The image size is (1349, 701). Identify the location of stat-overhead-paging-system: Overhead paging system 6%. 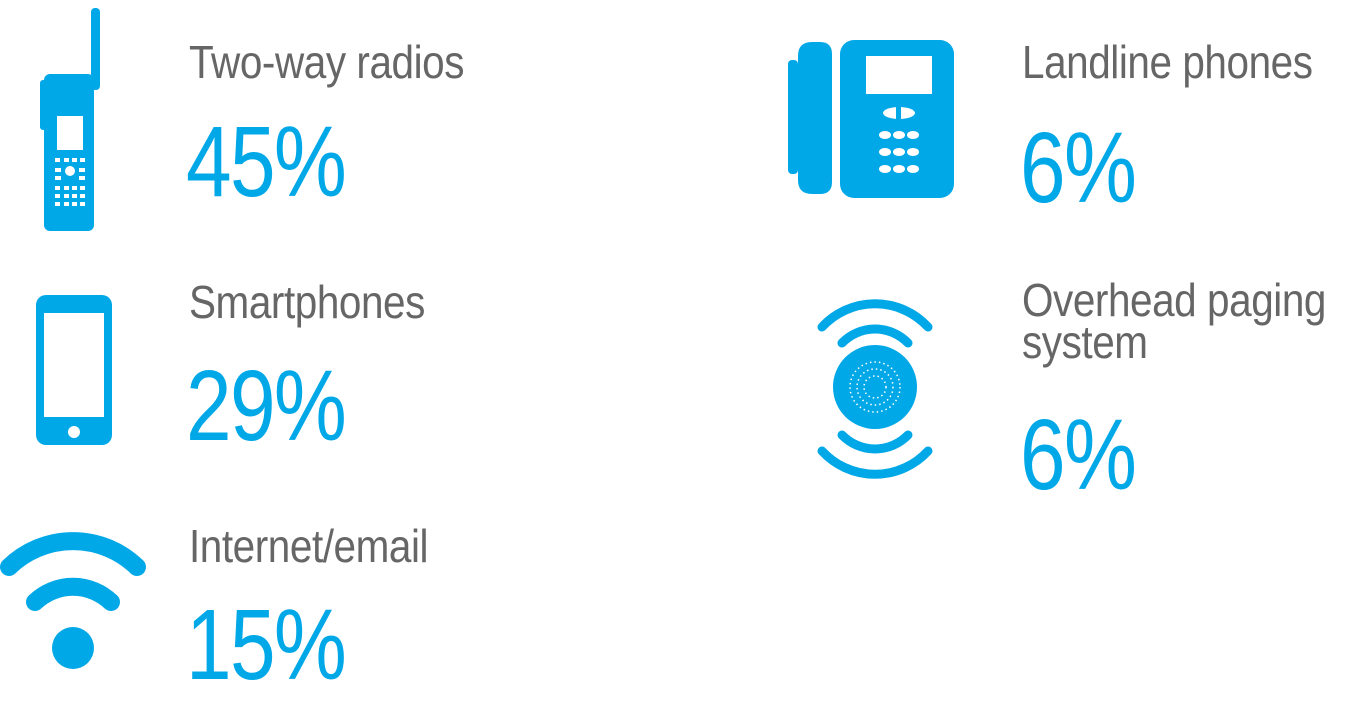
(1064, 390).